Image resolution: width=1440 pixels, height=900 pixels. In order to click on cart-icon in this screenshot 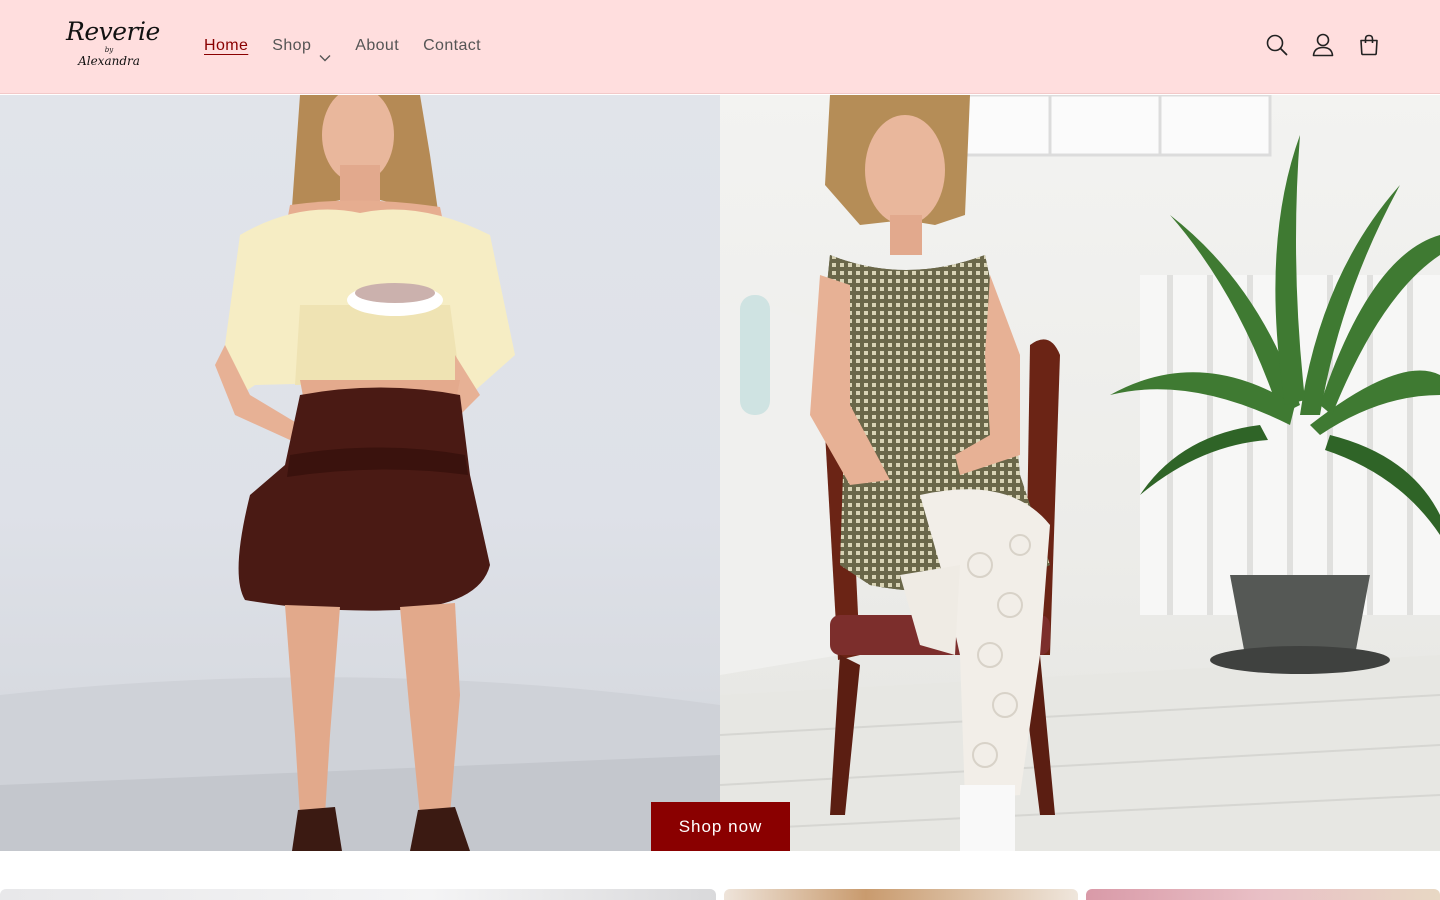, I will do `click(1369, 47)`.